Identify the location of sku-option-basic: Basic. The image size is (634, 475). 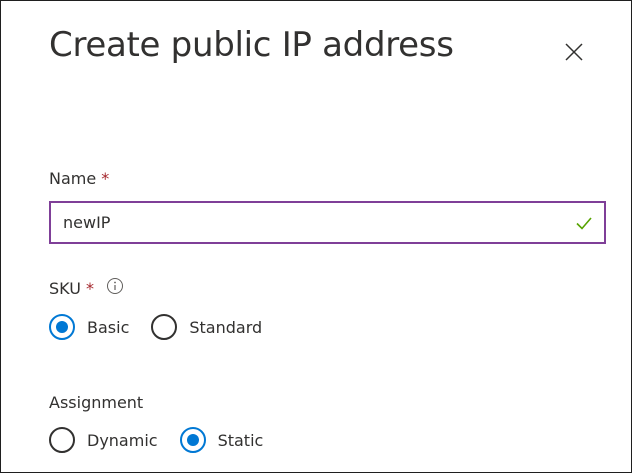
(89, 327).